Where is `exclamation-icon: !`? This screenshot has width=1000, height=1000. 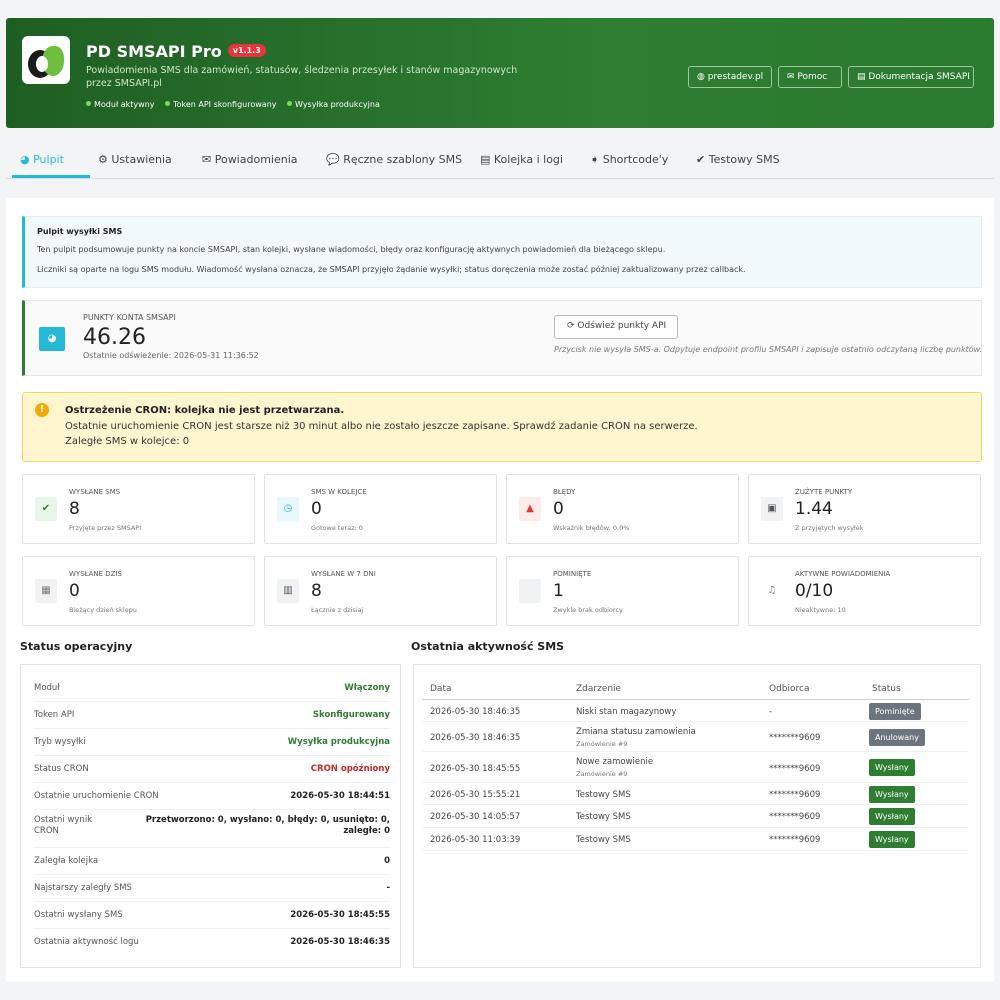 exclamation-icon: ! is located at coordinates (42, 410).